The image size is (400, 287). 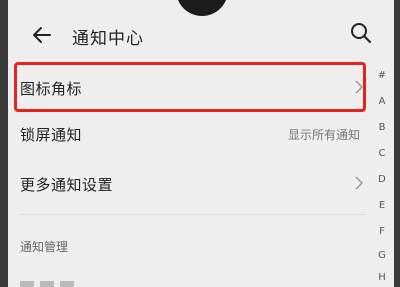 I want to click on alpha-index-item: H, so click(x=382, y=277).